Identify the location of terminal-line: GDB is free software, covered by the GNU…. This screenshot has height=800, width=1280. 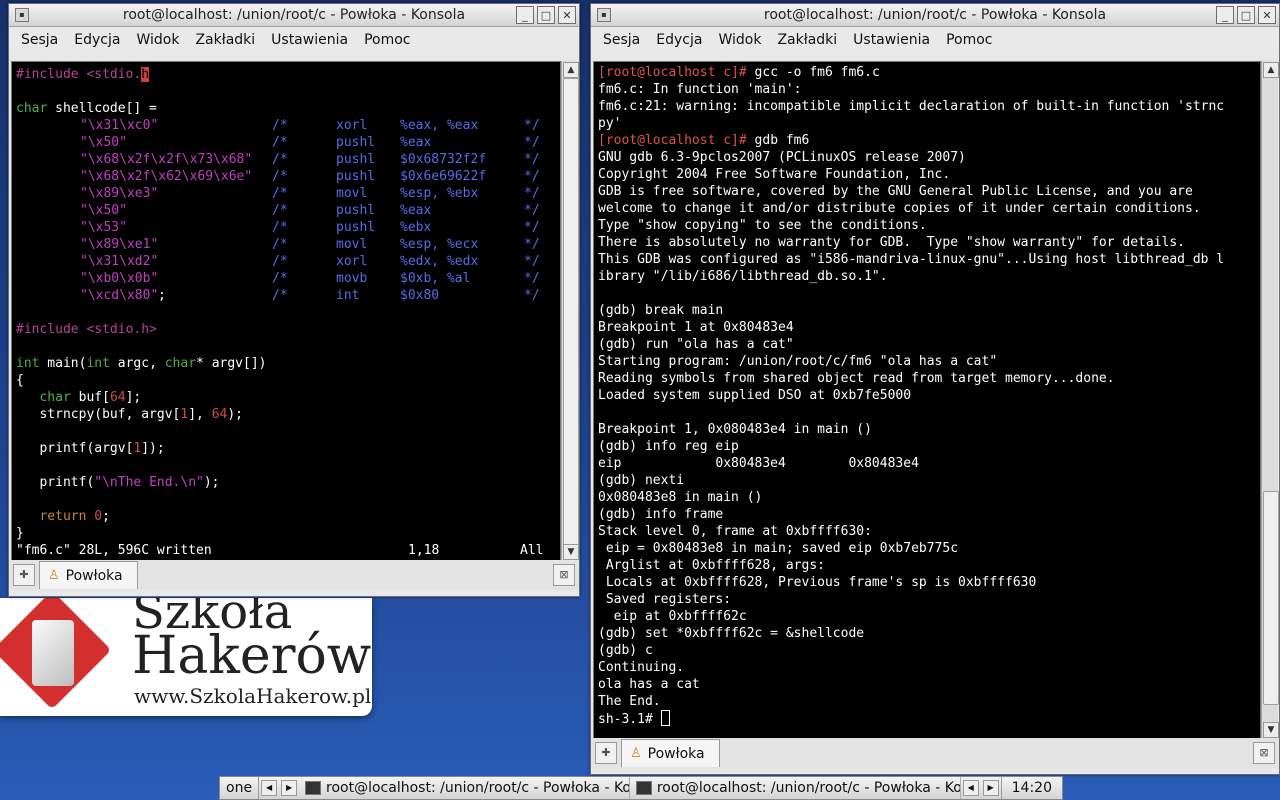
(895, 191).